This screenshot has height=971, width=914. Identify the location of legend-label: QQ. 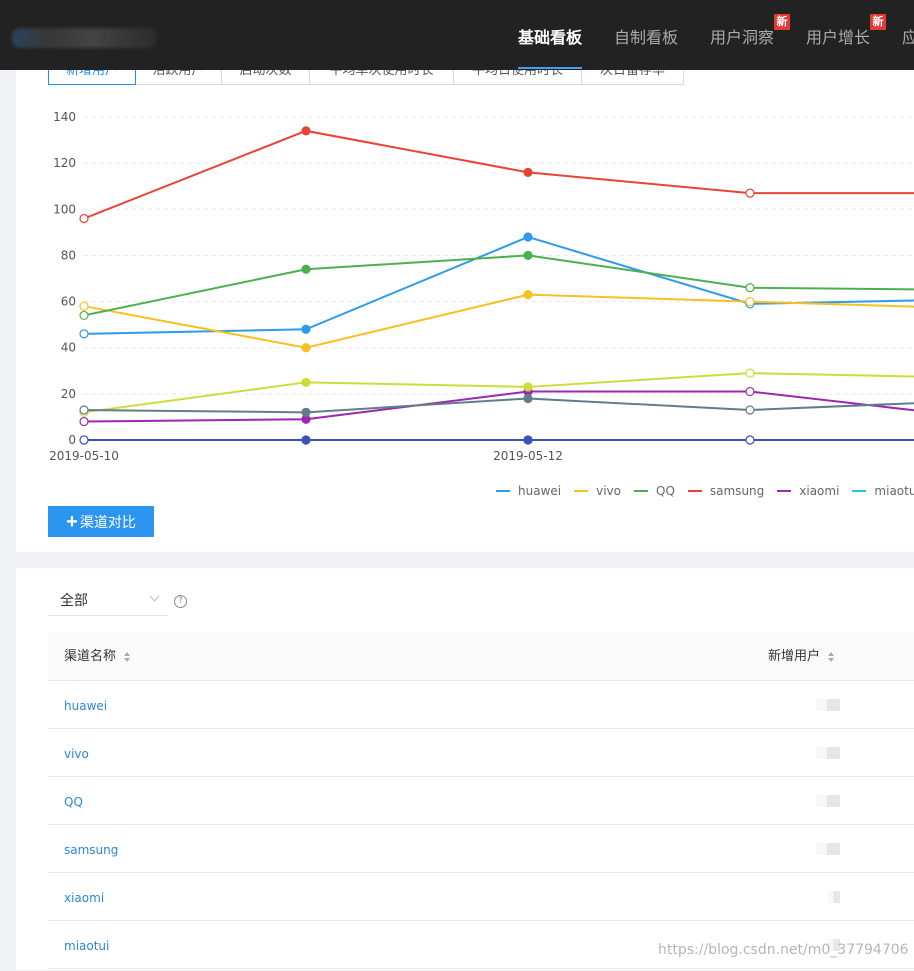
(665, 491).